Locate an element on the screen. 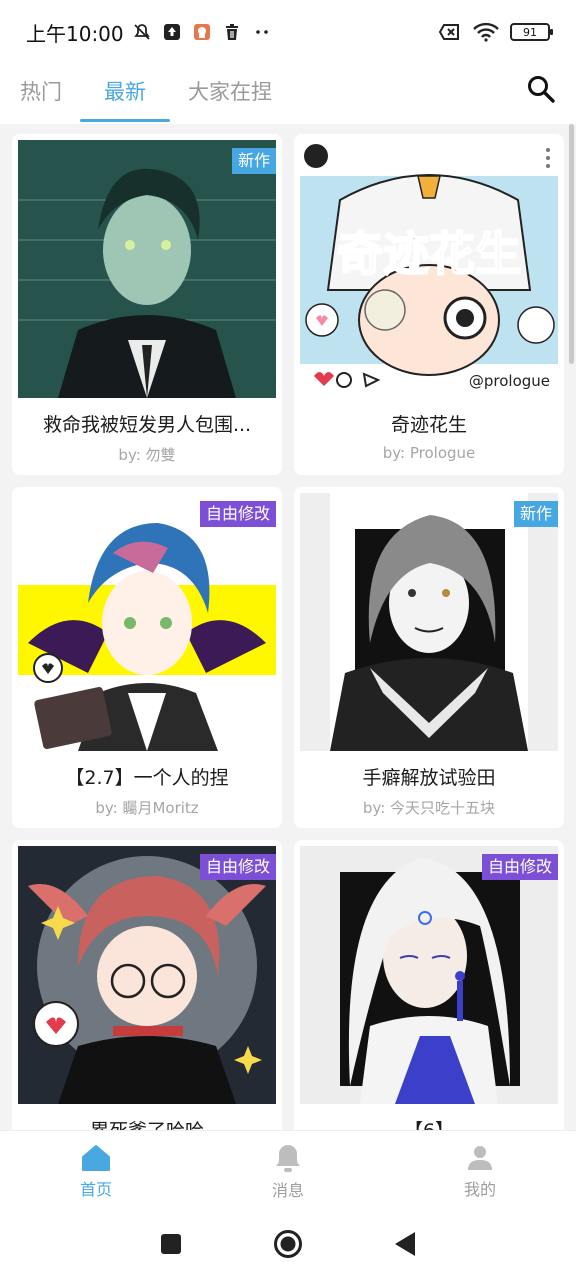  card-author: by: 勿雙 is located at coordinates (147, 454).